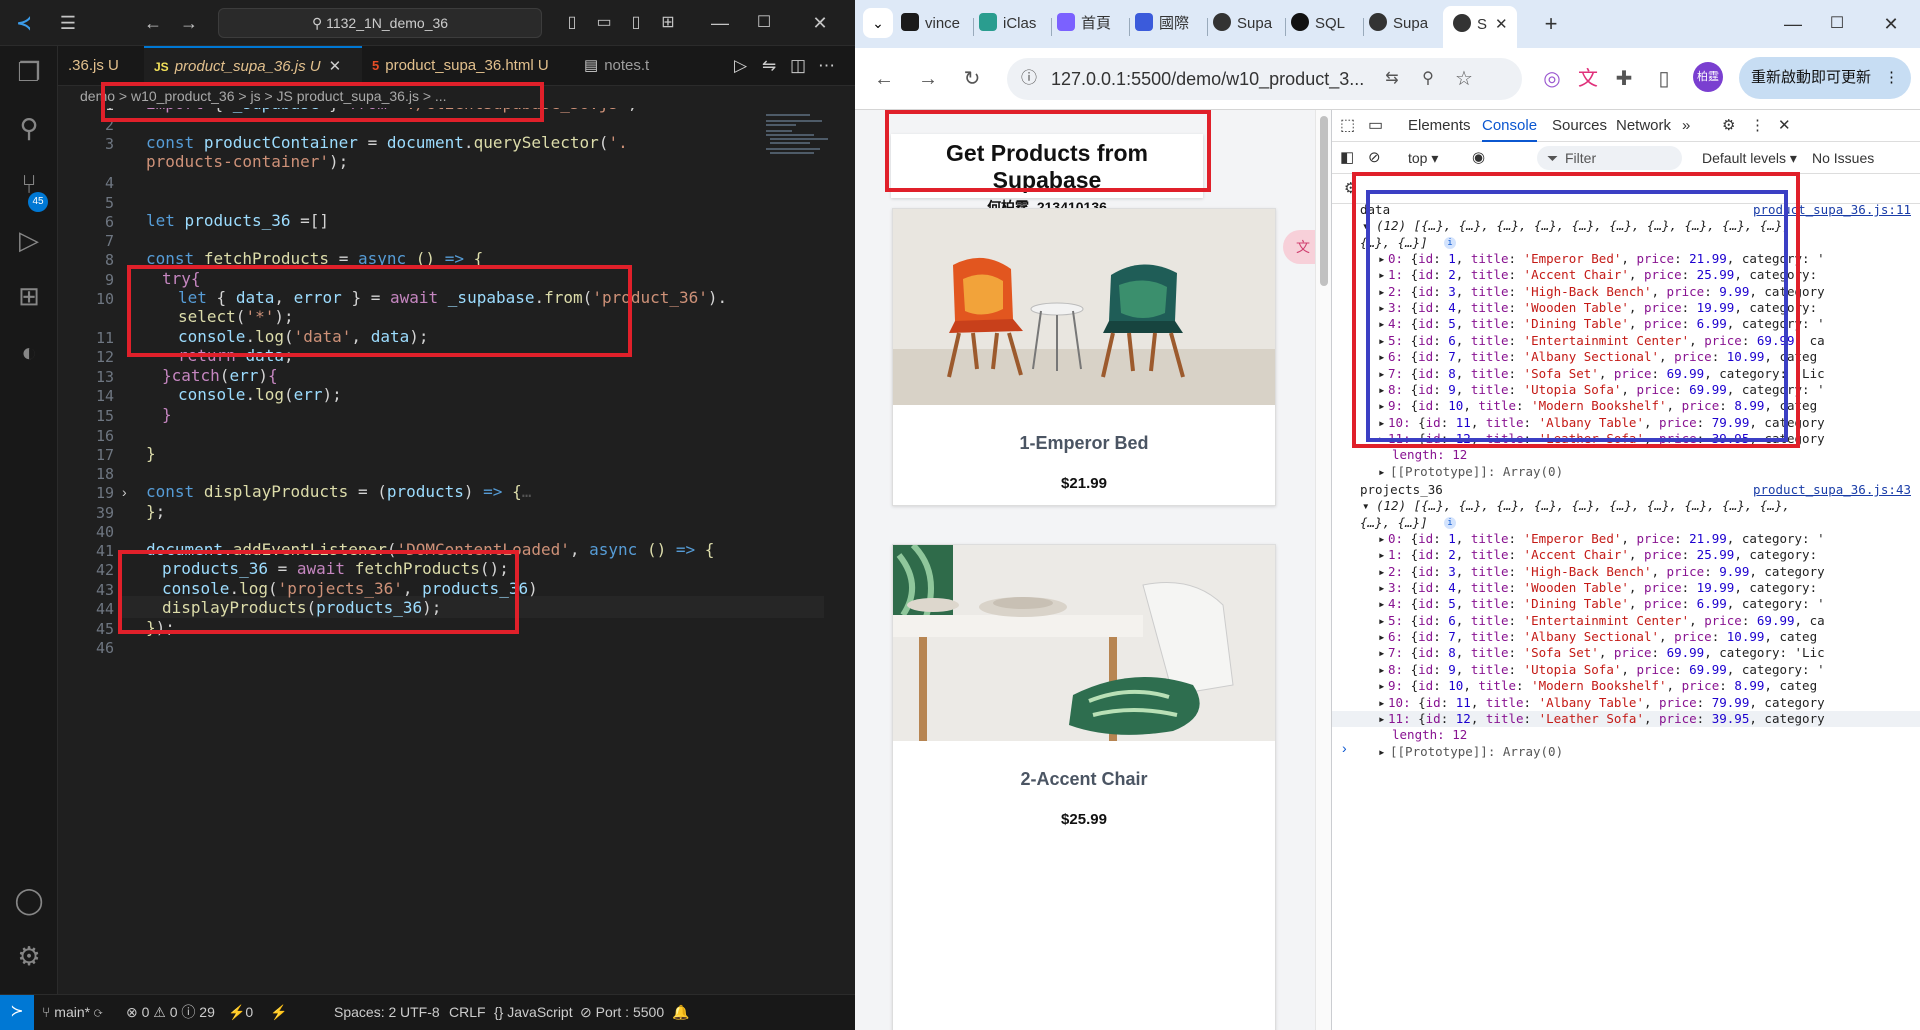  I want to click on console-filter-input: ⏷ Filter, so click(1609, 158).